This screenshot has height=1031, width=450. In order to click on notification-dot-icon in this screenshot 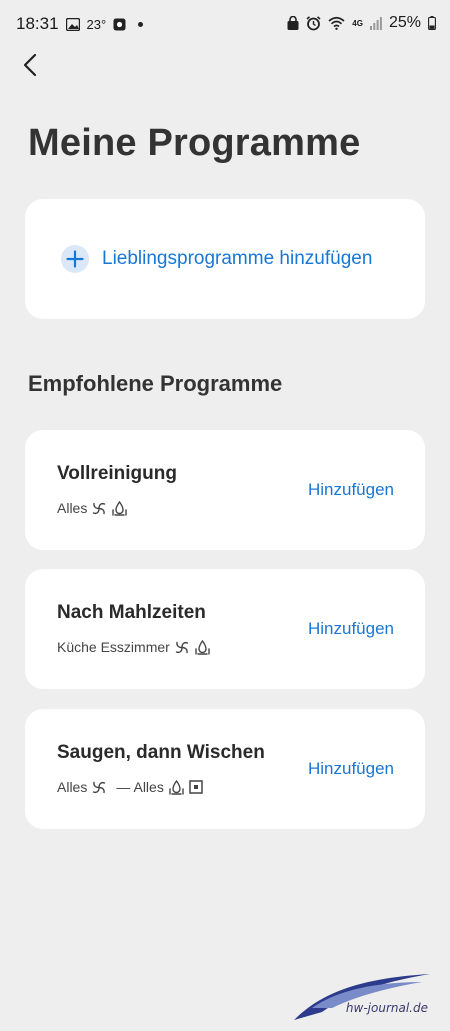, I will do `click(141, 24)`.